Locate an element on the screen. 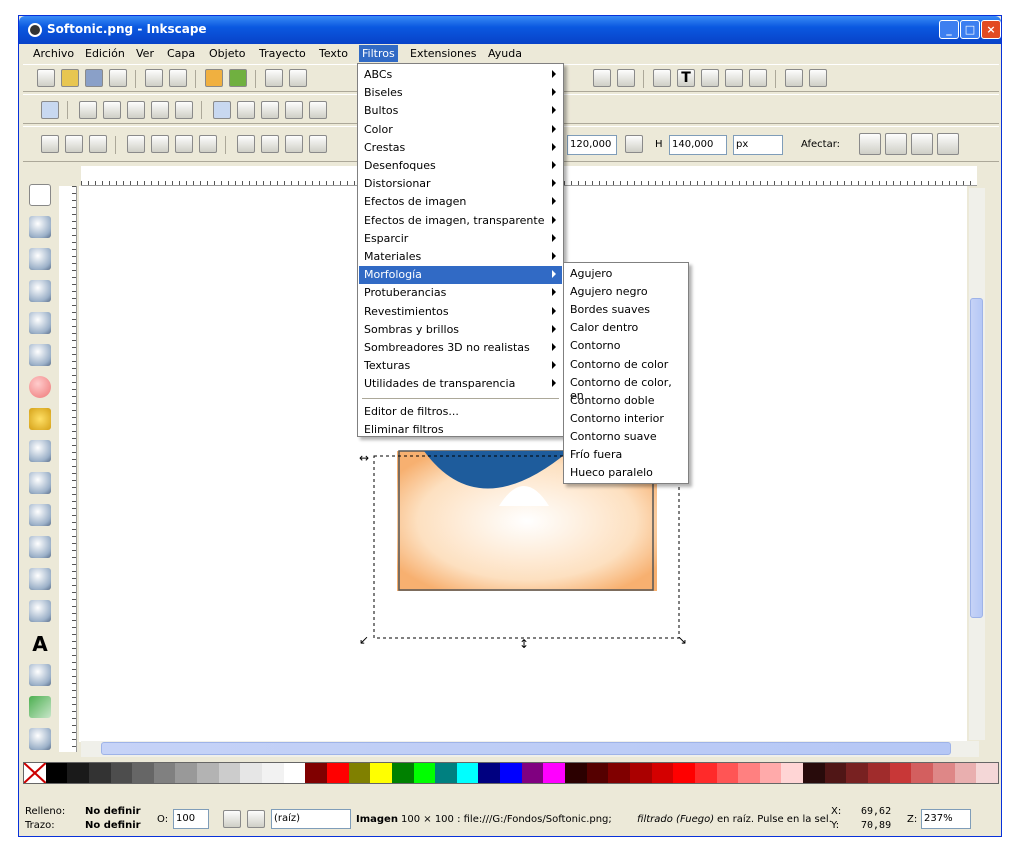  snap-center-icon is located at coordinates (184, 110).